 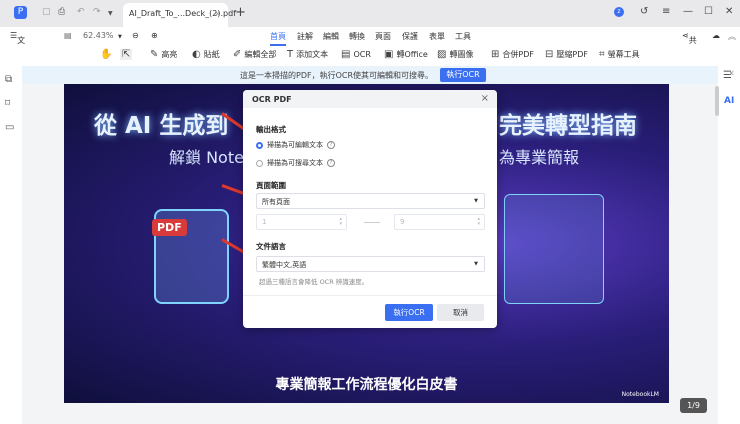 What do you see at coordinates (370, 264) in the screenshot?
I see `language-select: 繁體中文,英語 ▼` at bounding box center [370, 264].